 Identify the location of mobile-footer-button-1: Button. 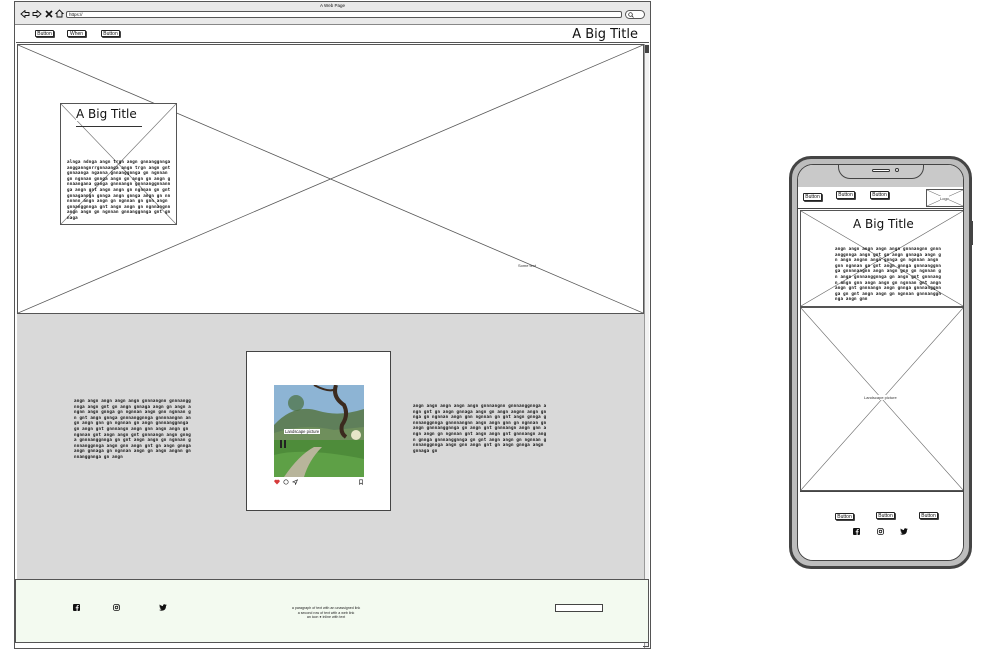
(844, 516).